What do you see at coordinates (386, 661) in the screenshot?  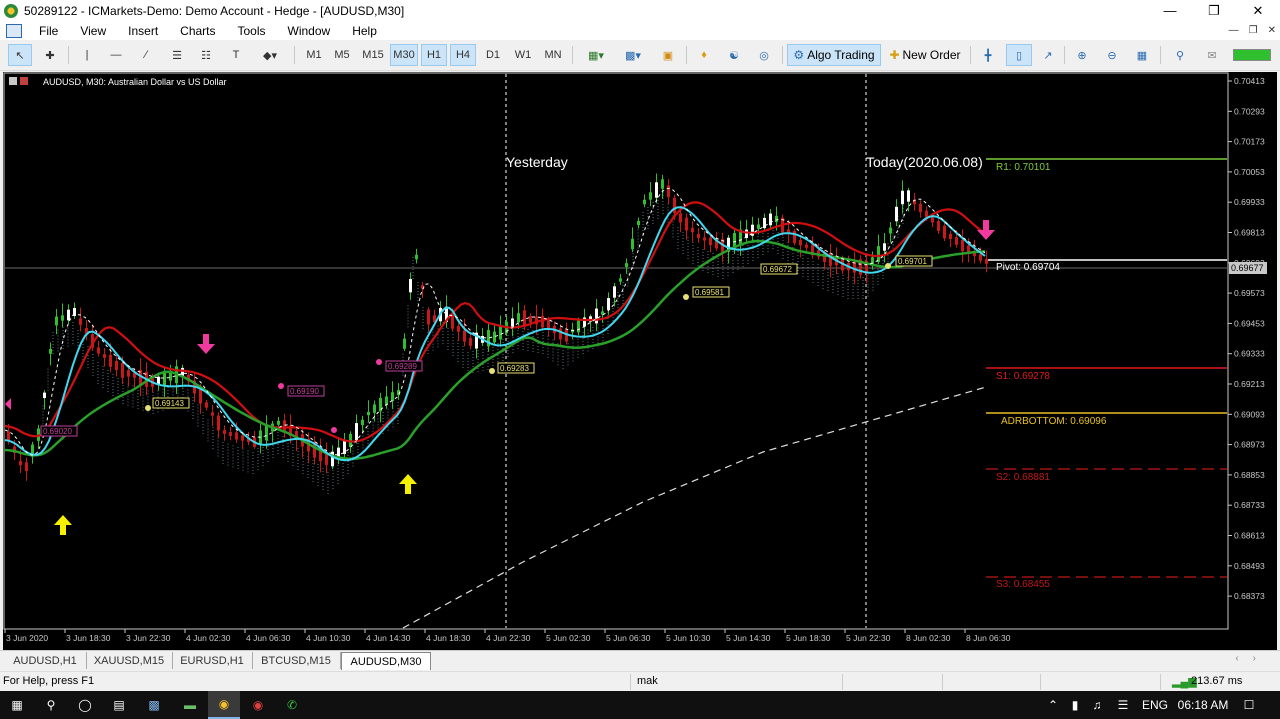 I see `tab-audusd-m30: AUDUSD,M30` at bounding box center [386, 661].